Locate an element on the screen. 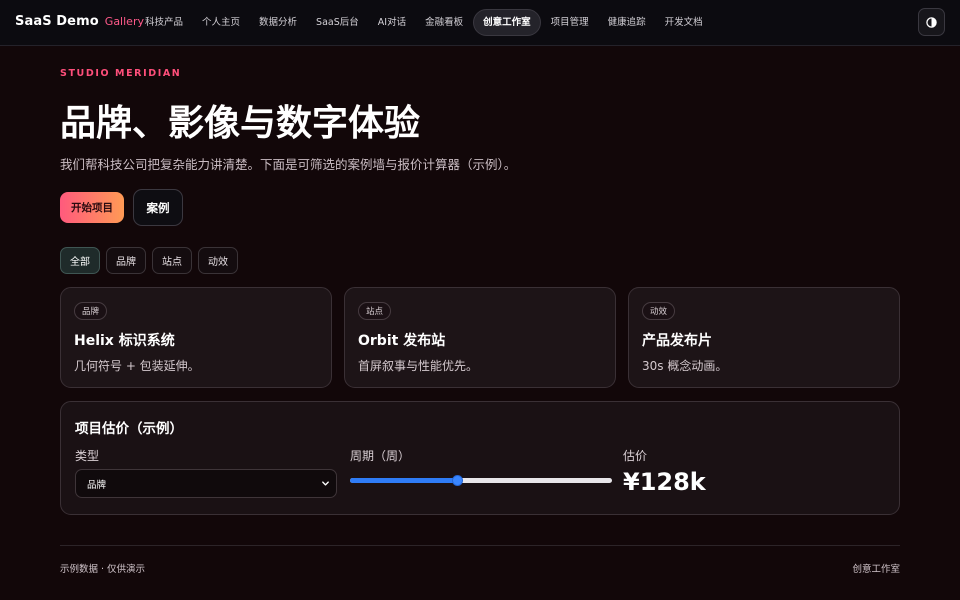  case-title: Orbit 发布站 is located at coordinates (402, 341).